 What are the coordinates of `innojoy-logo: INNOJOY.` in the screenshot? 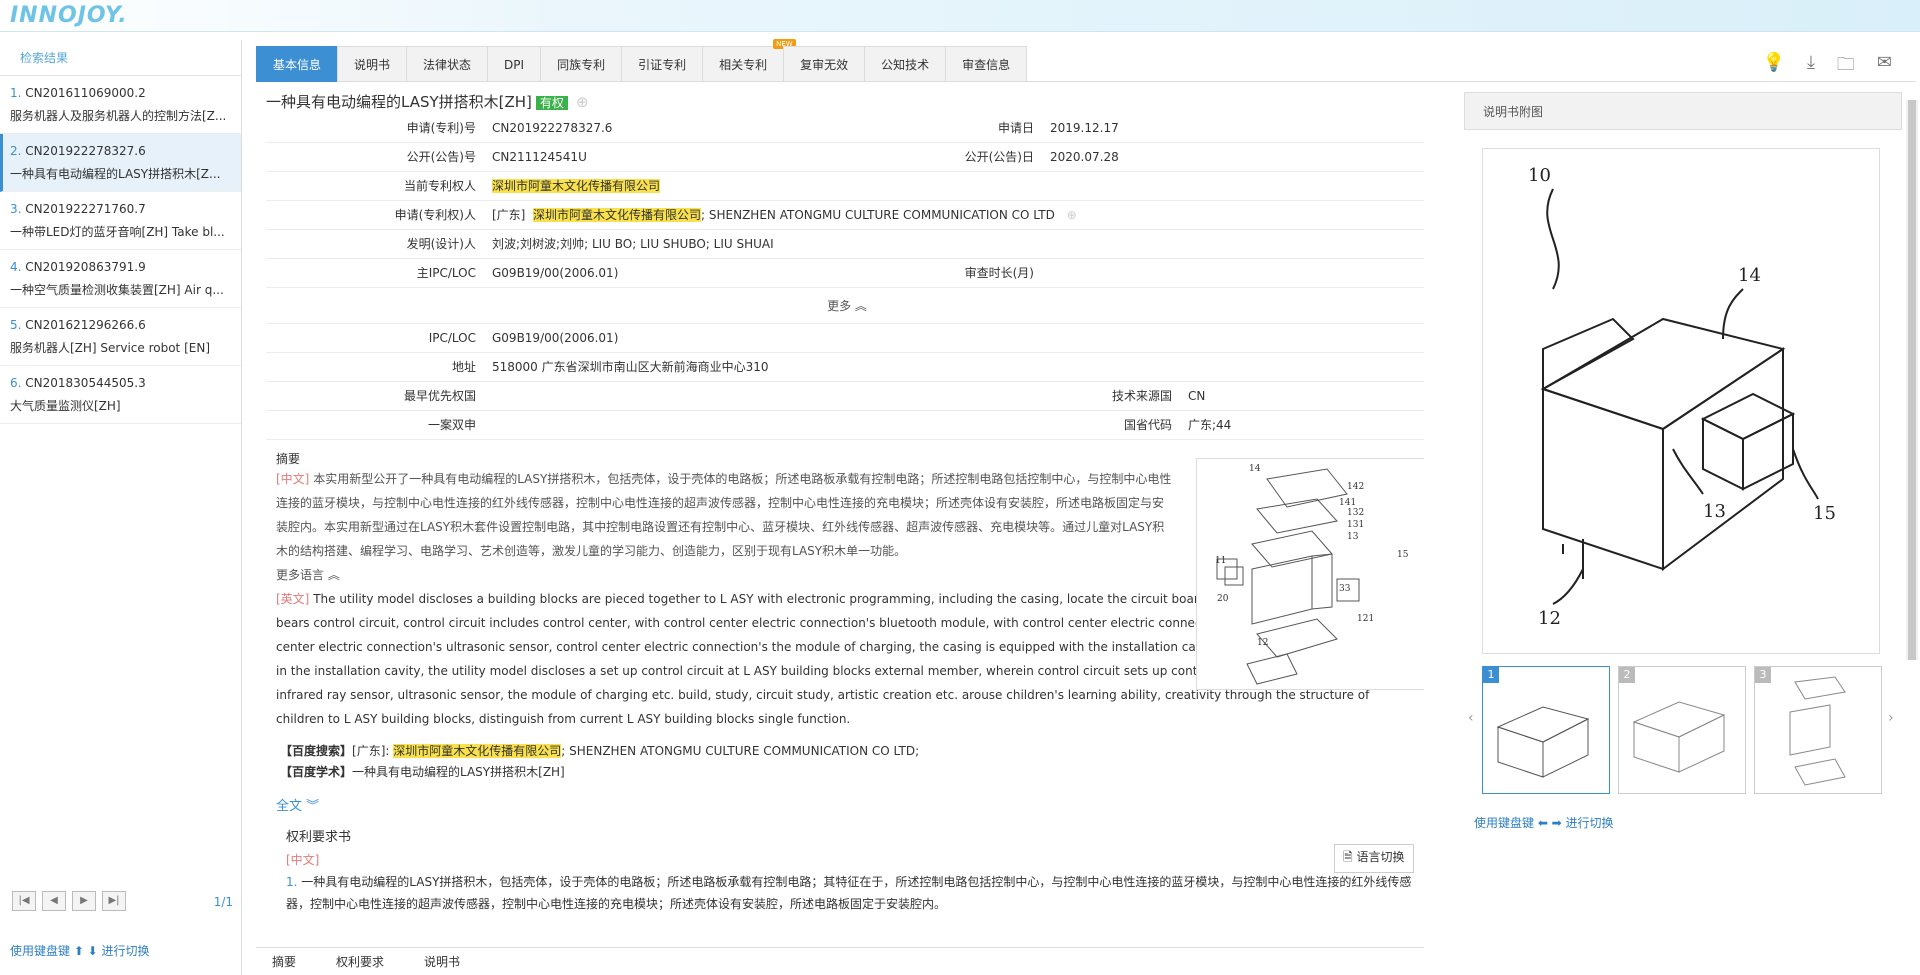 It's located at (69, 15).